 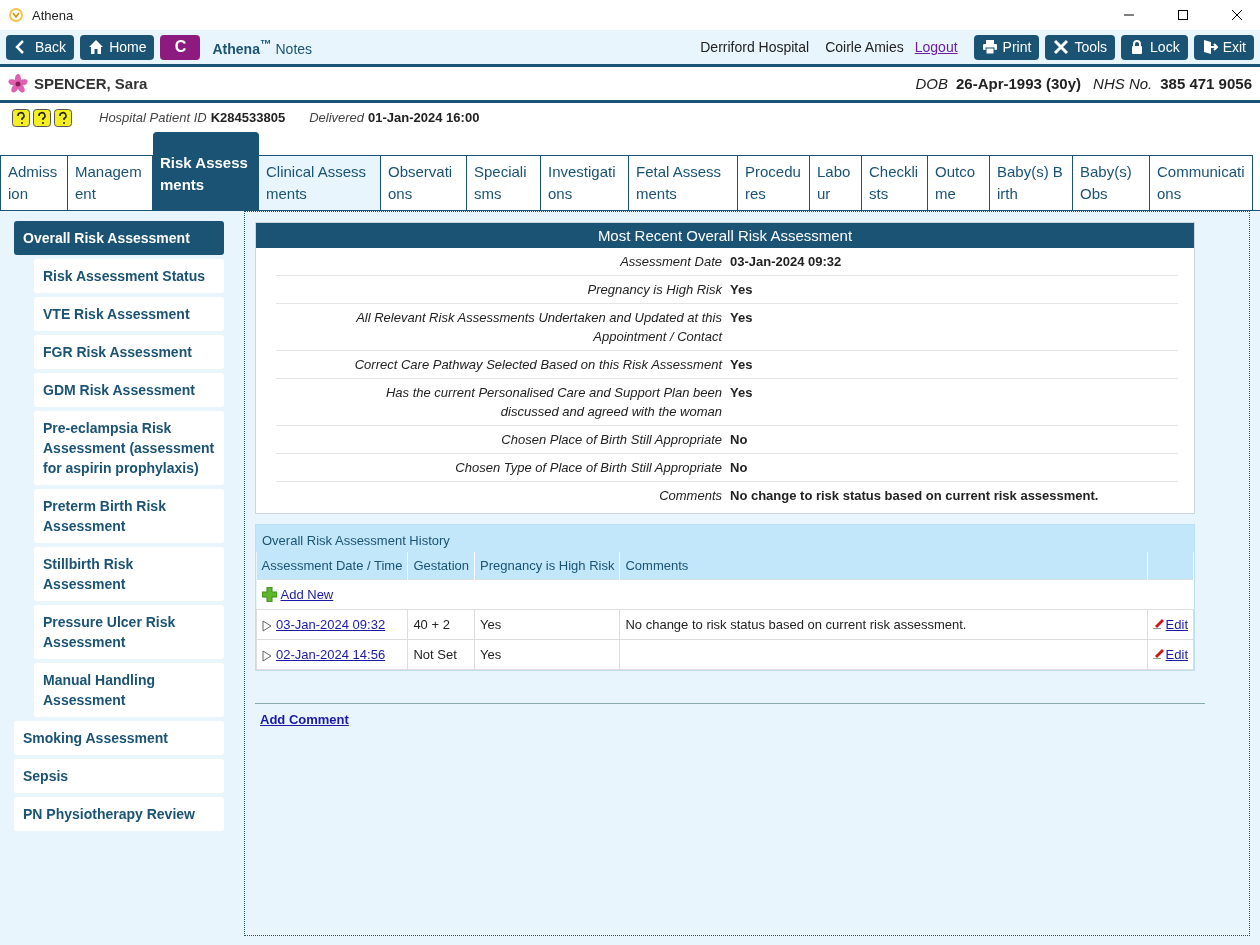 What do you see at coordinates (129, 352) in the screenshot?
I see `sidebar-subitem: FGR Risk Assessment` at bounding box center [129, 352].